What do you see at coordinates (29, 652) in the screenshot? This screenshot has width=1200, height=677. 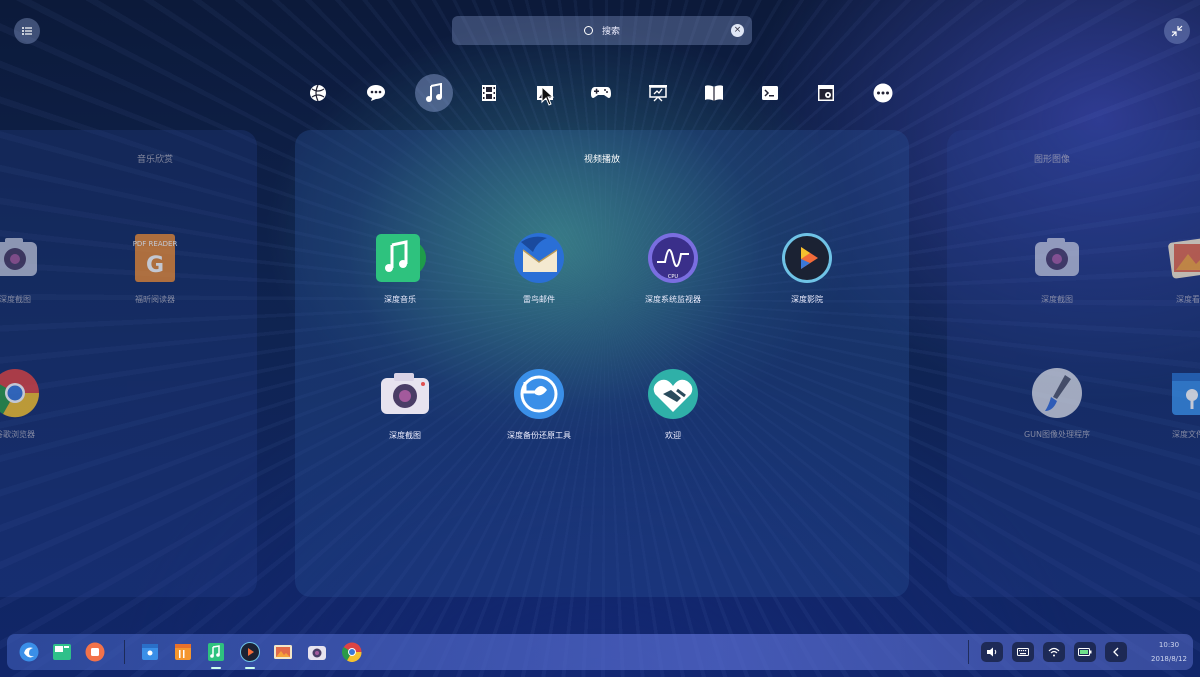 I see `launcher-icon` at bounding box center [29, 652].